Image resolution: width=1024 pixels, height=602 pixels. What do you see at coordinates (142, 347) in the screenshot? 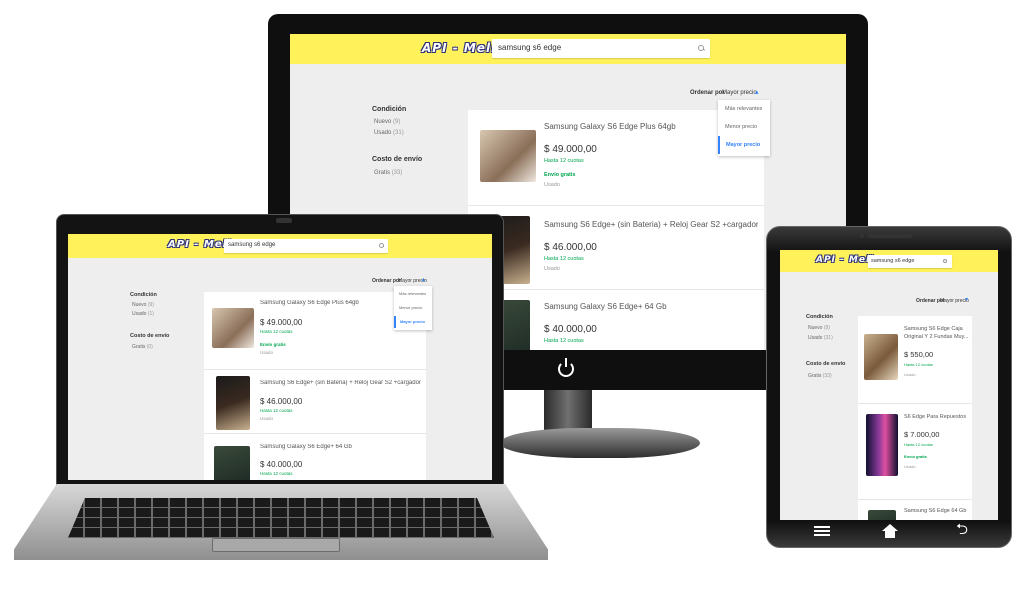
I see `filter-gratis: Gratis (0)` at bounding box center [142, 347].